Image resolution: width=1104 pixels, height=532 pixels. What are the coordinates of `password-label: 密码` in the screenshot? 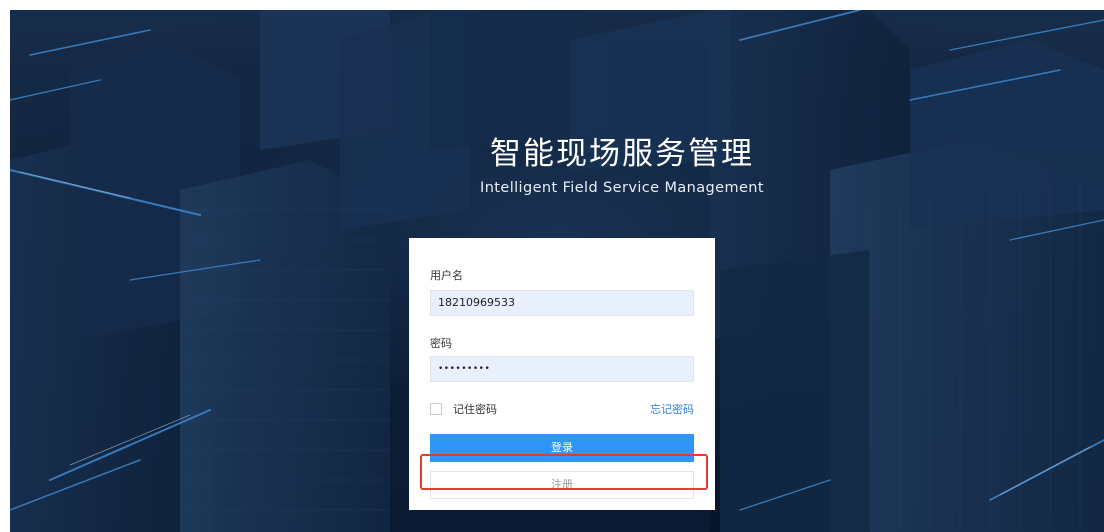 It's located at (441, 343).